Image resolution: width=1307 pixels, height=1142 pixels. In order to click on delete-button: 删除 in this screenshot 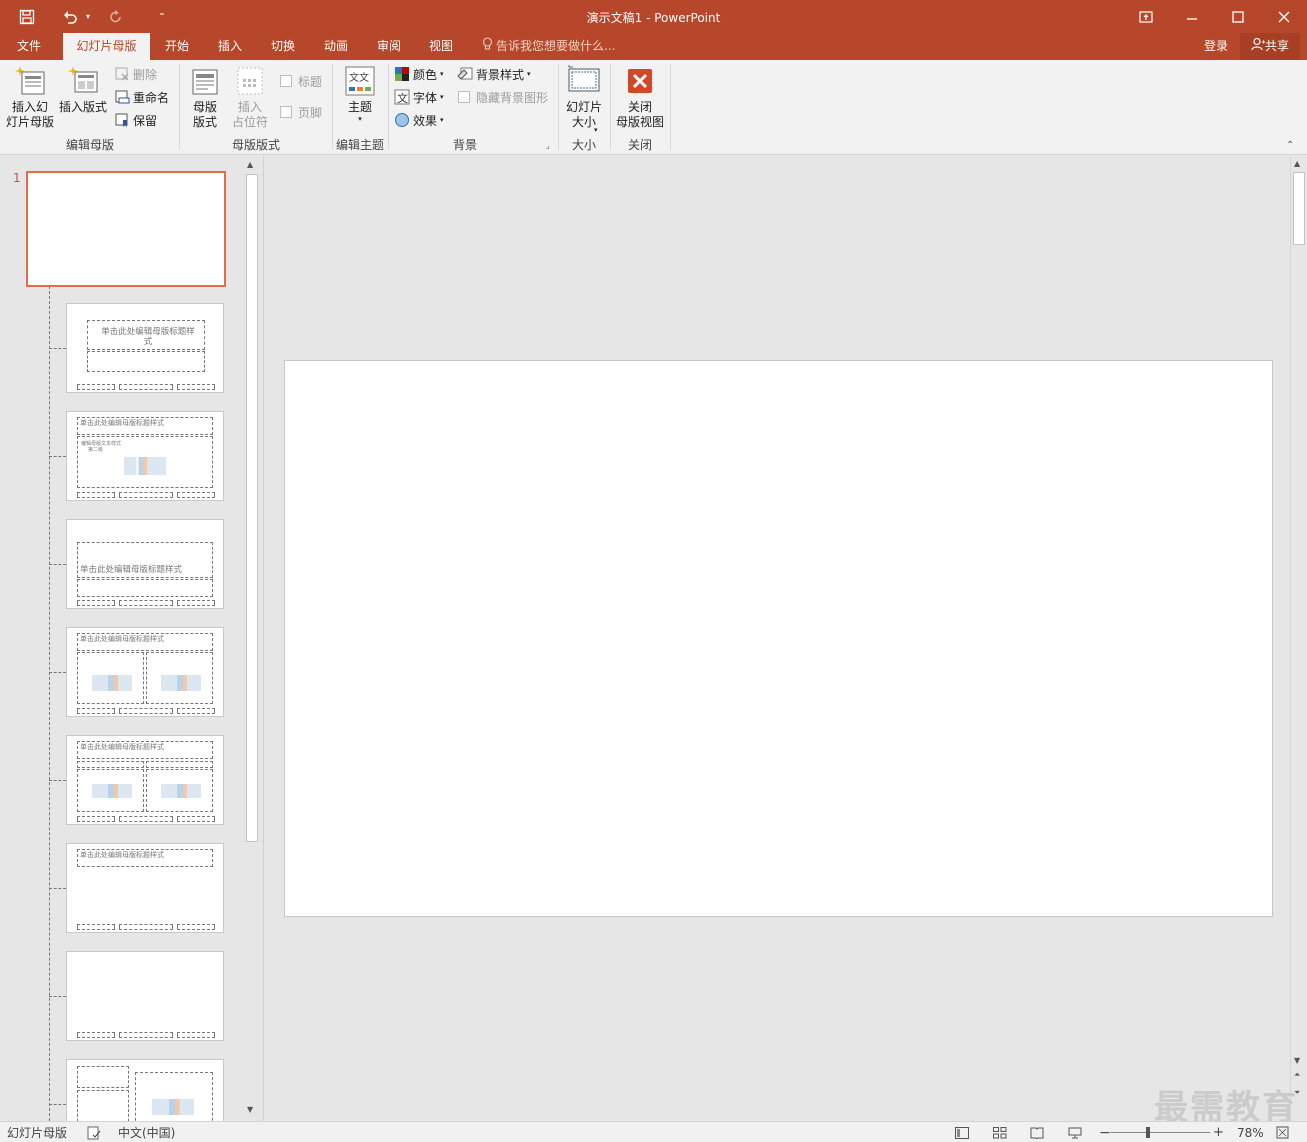, I will do `click(135, 74)`.